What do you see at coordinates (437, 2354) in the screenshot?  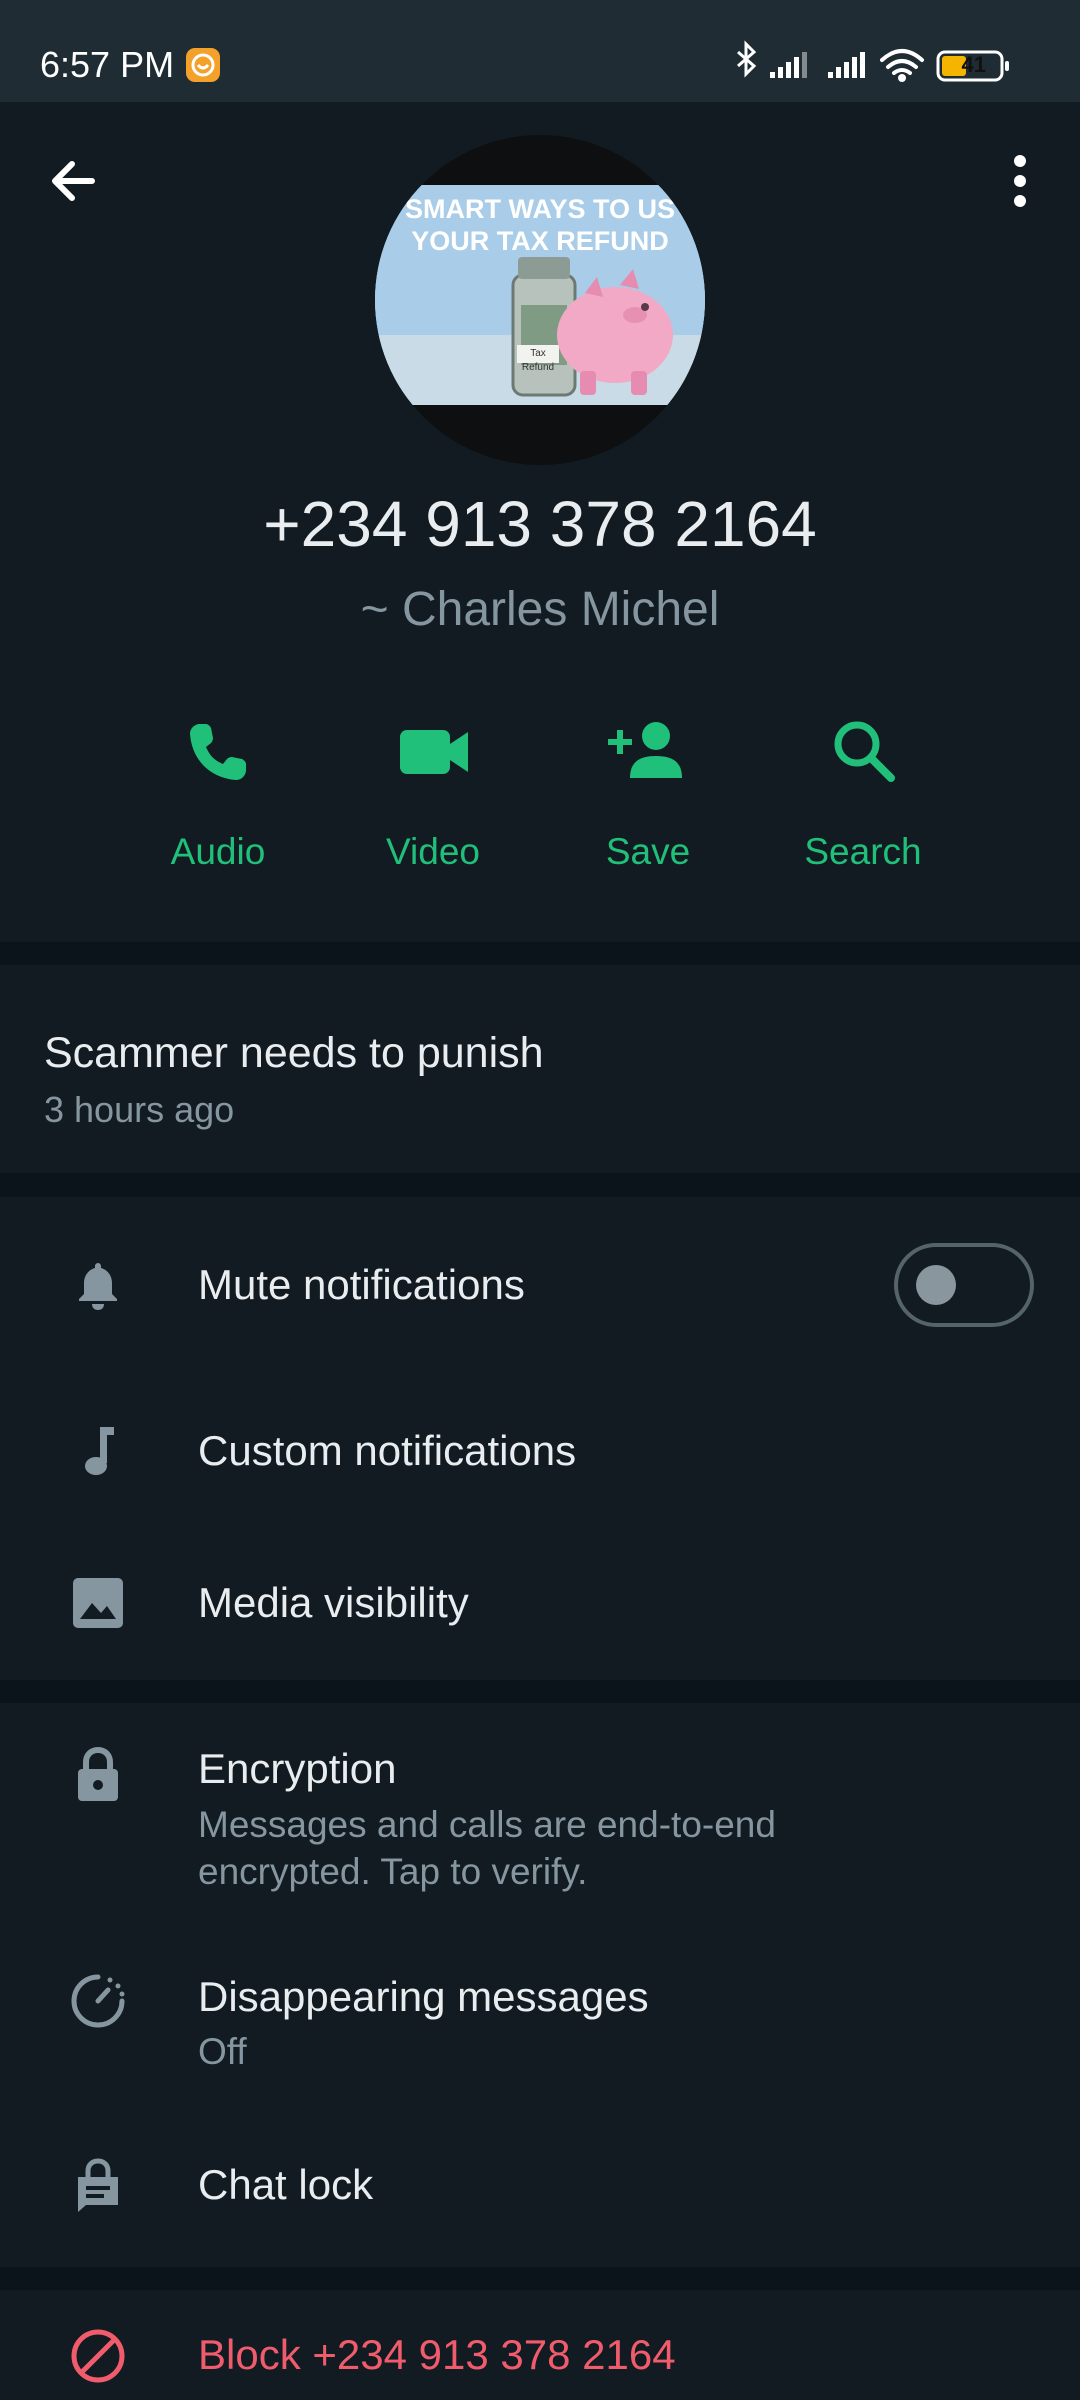 I see `block-contact-label: Block +234 913 378 2164` at bounding box center [437, 2354].